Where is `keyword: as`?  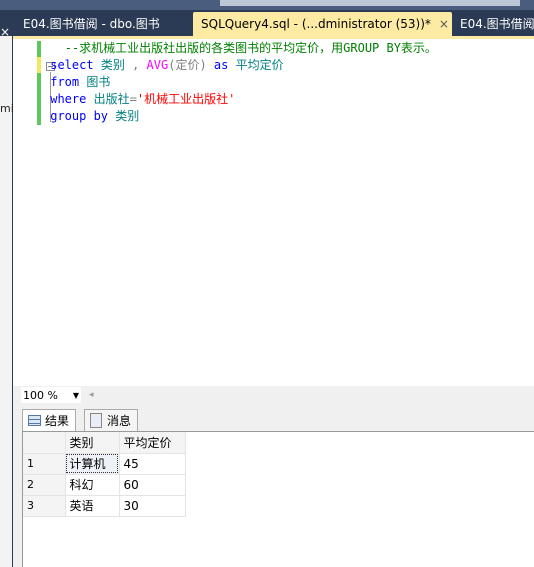
keyword: as is located at coordinates (221, 65).